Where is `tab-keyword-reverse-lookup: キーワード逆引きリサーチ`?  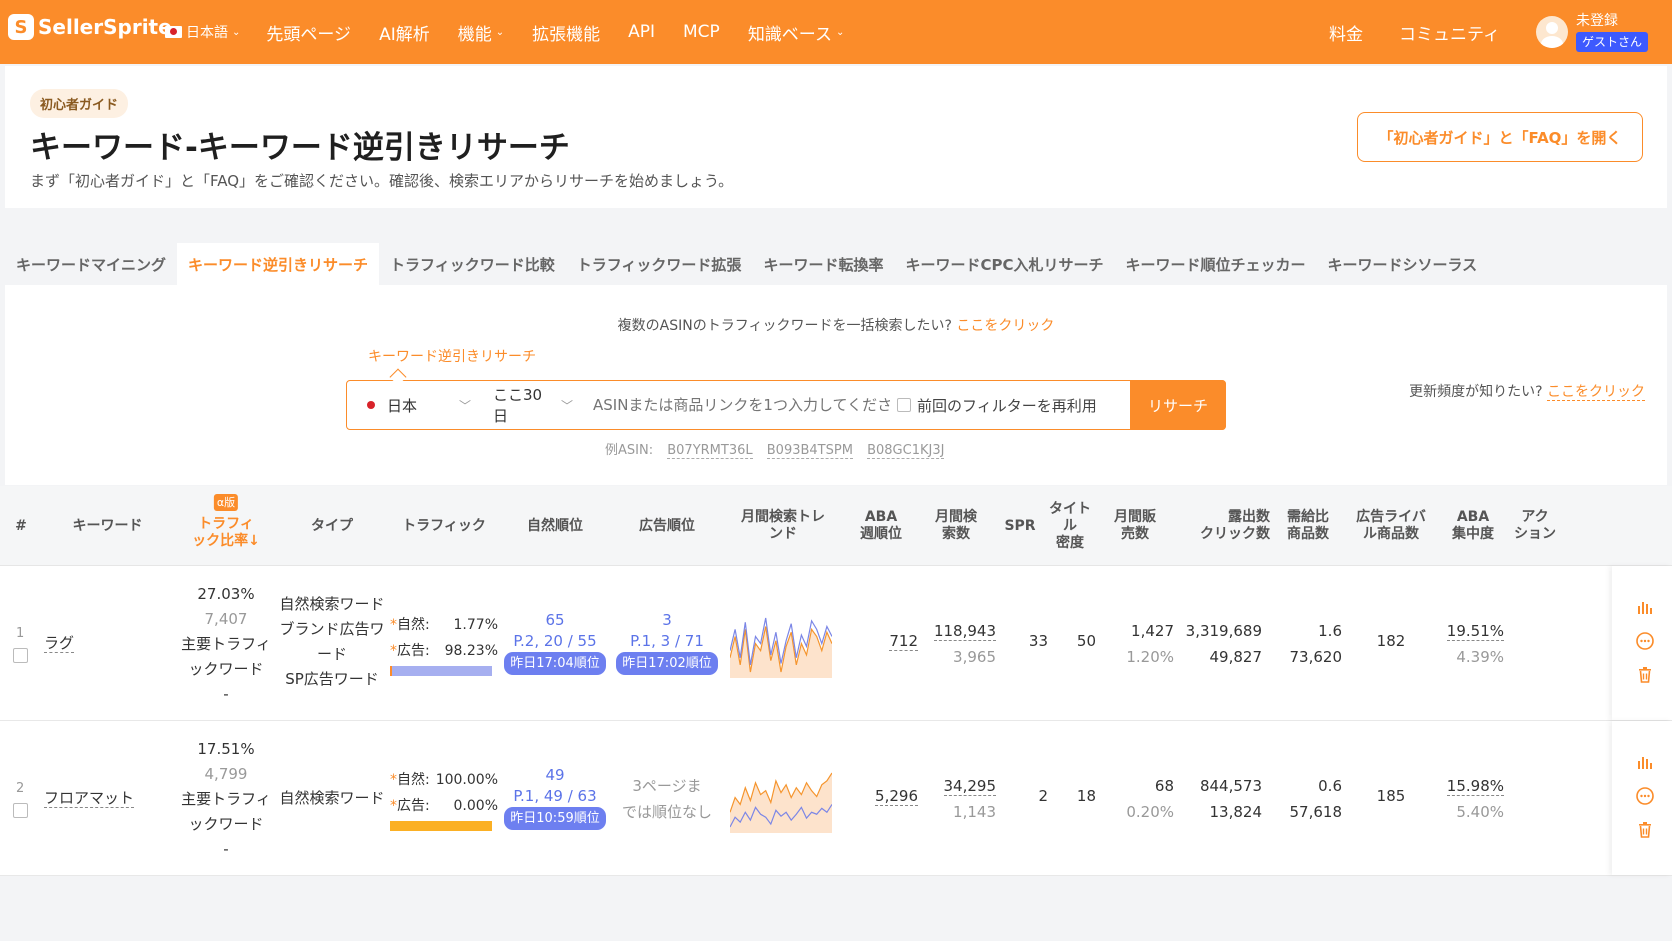
tab-keyword-reverse-lookup: キーワード逆引きリサーチ is located at coordinates (278, 264).